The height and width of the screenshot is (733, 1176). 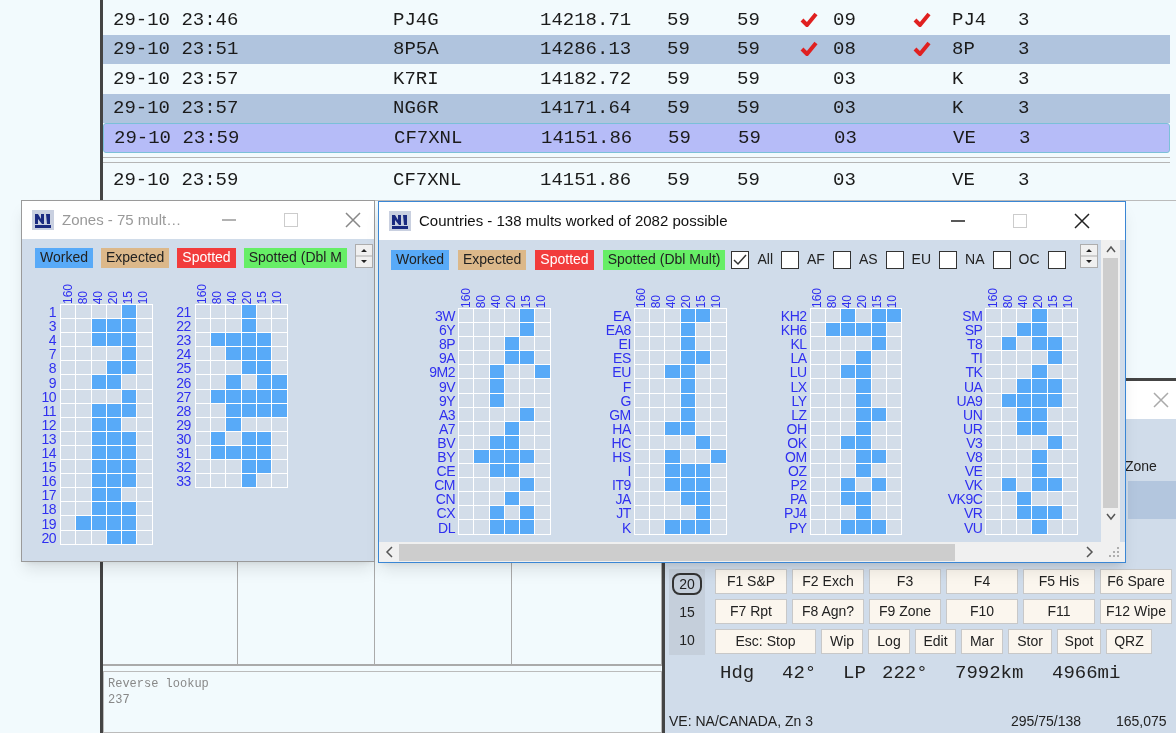 What do you see at coordinates (48, 453) in the screenshot?
I see `row-label: 14` at bounding box center [48, 453].